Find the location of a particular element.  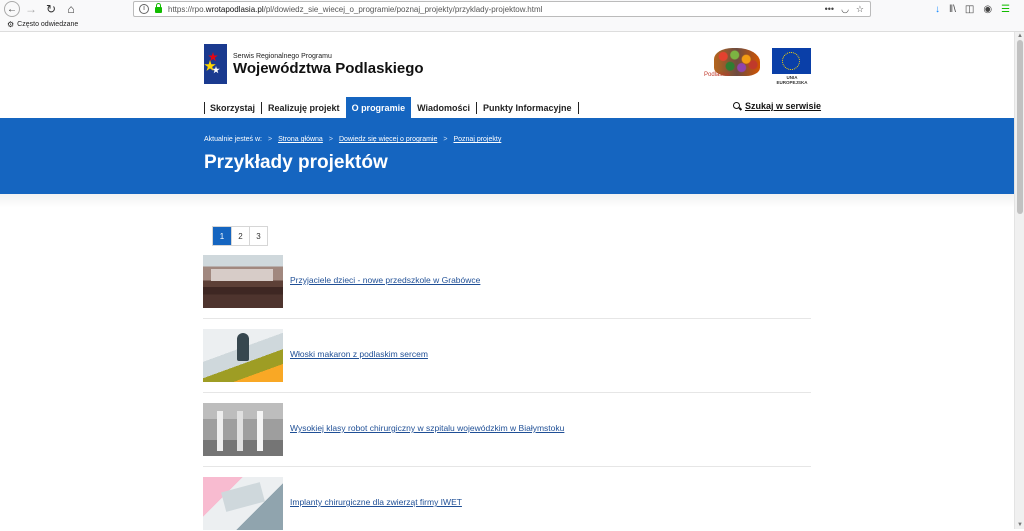

search-label: Szukaj w serwisie is located at coordinates (783, 106).